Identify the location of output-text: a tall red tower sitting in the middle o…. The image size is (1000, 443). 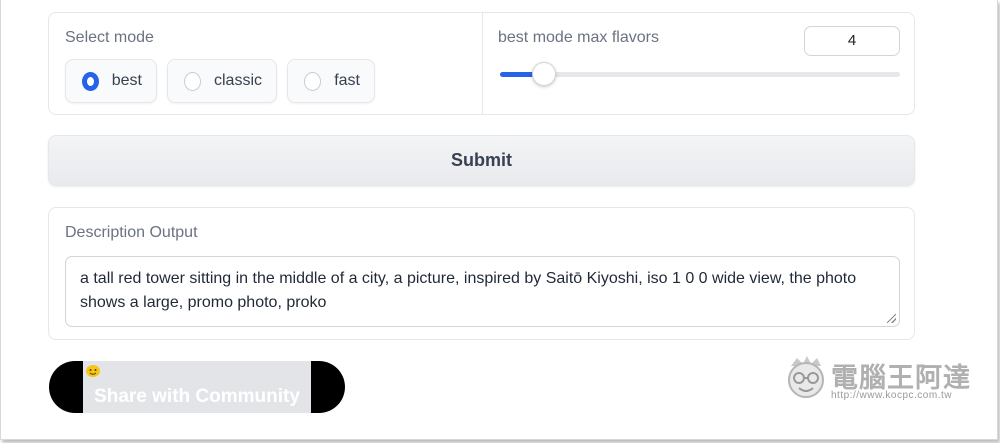
(468, 290).